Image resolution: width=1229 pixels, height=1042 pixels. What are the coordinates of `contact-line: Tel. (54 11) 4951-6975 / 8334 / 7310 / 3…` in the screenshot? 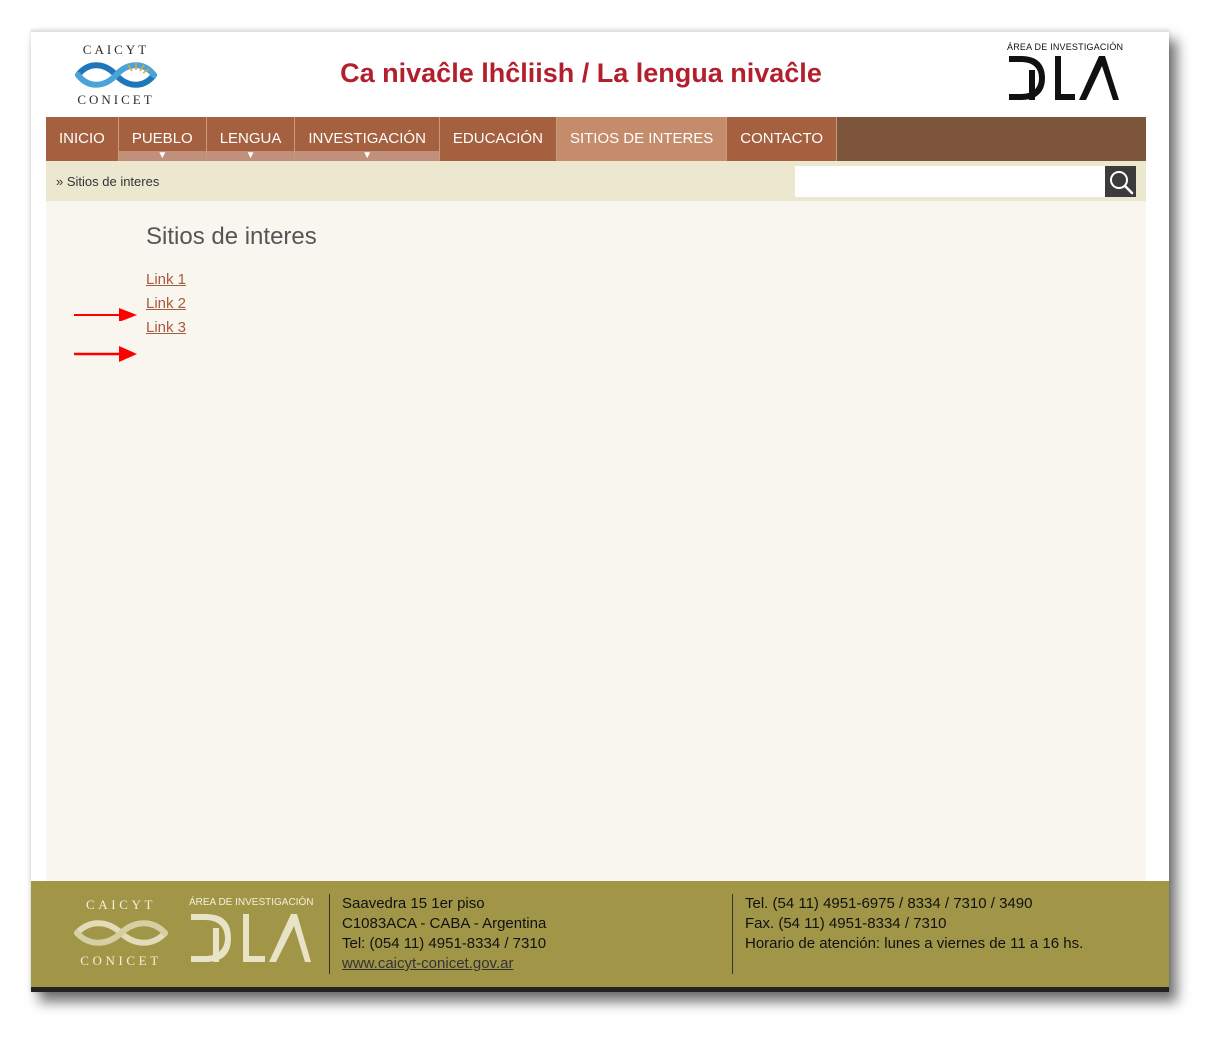 It's located at (889, 903).